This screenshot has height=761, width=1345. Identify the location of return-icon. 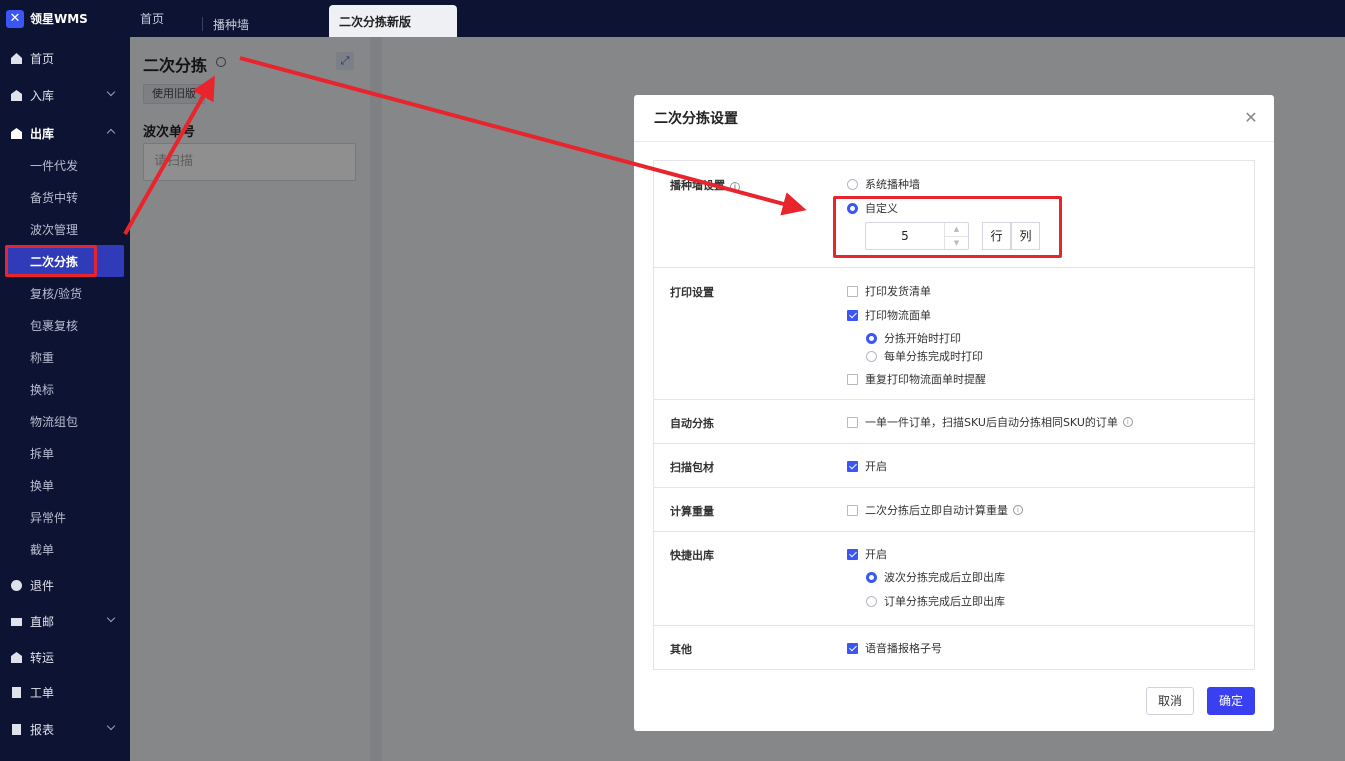
(16, 585).